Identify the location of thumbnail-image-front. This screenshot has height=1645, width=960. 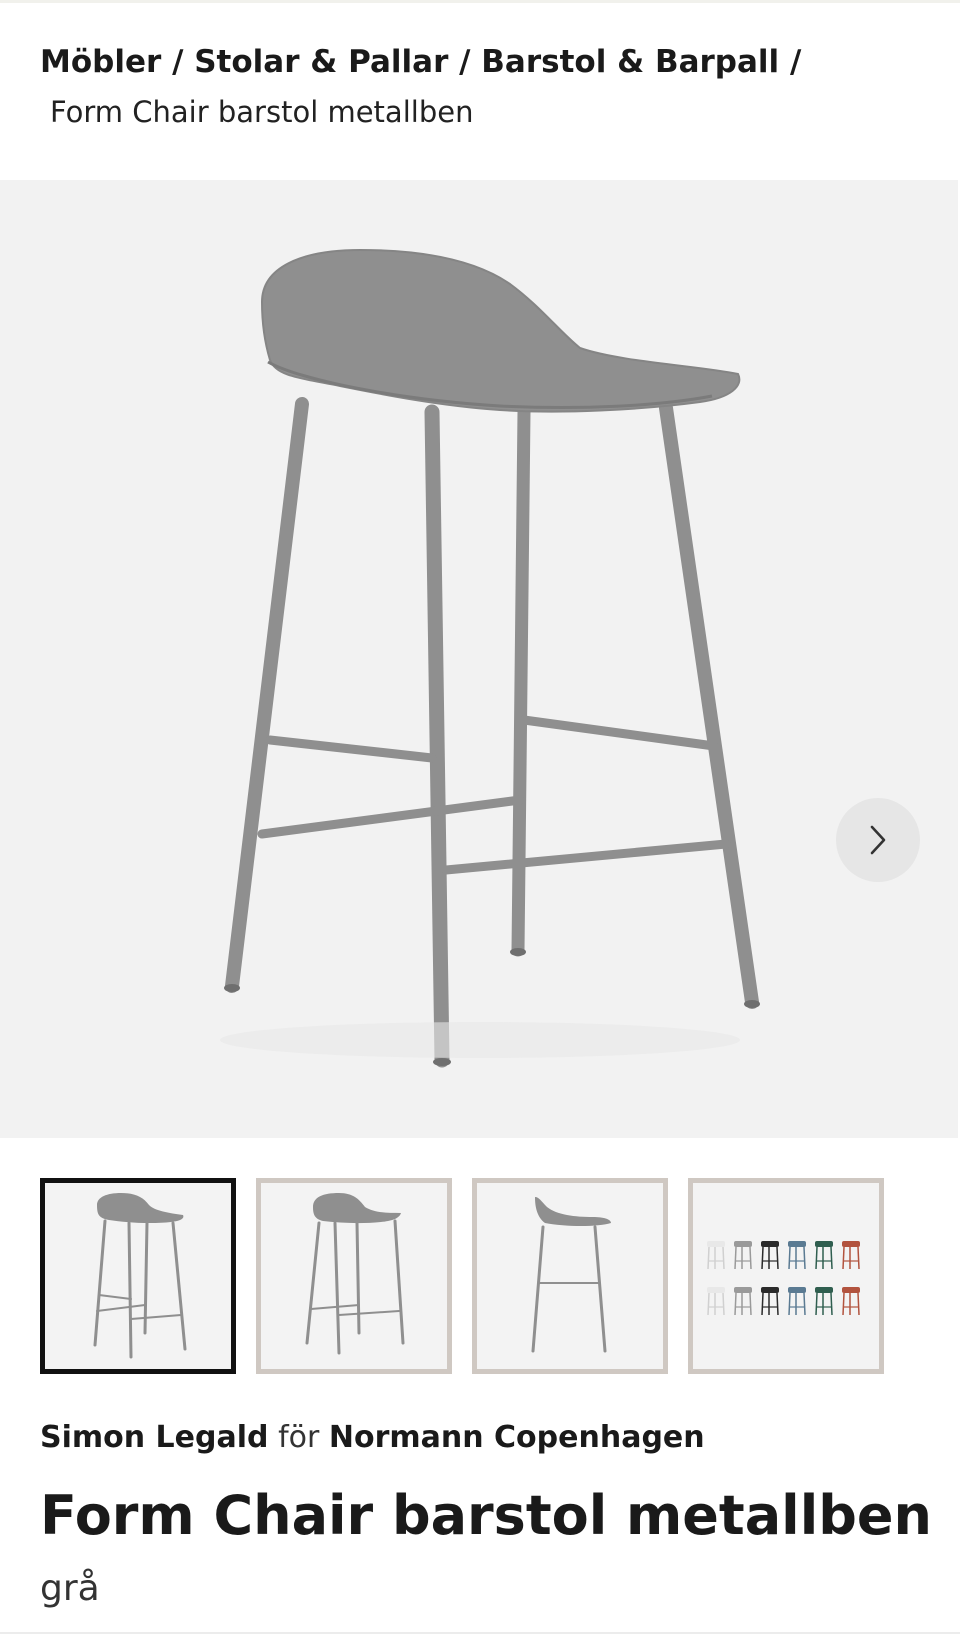
(140, 1276).